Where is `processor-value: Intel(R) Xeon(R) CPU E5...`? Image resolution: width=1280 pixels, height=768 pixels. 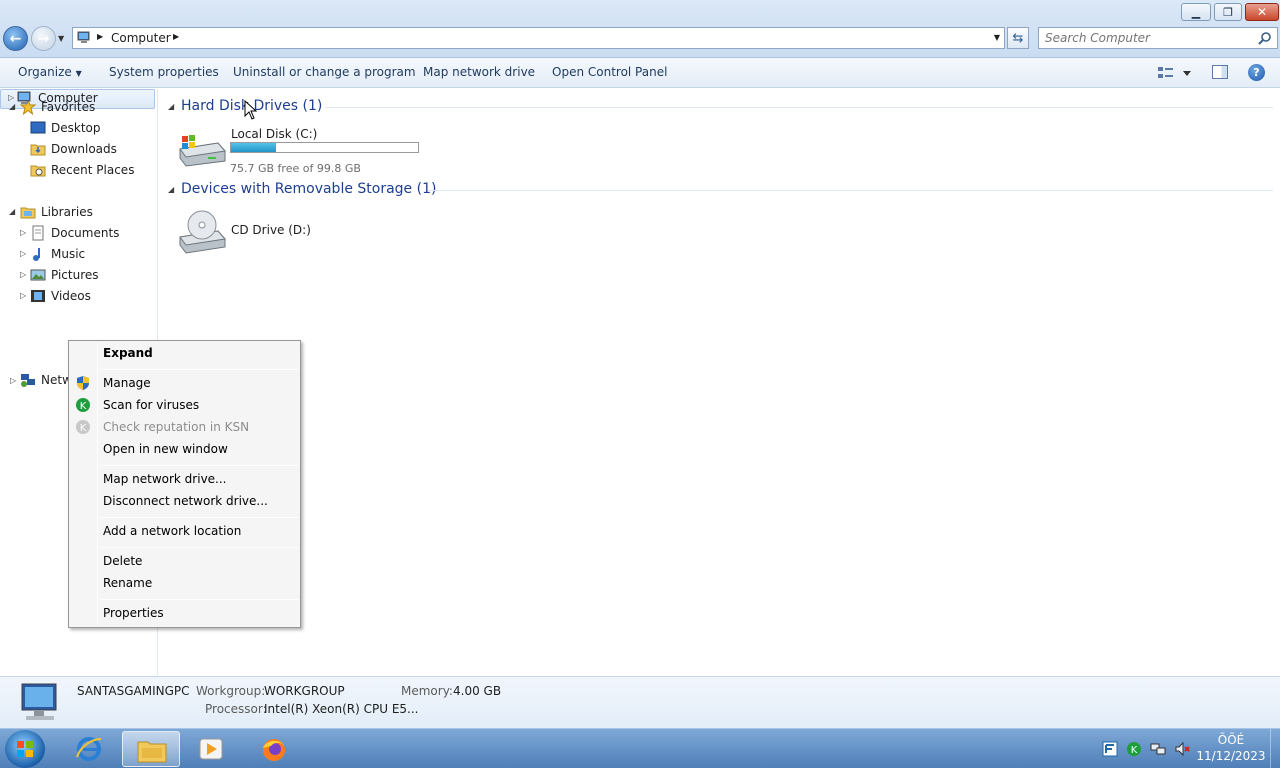 processor-value: Intel(R) Xeon(R) CPU E5... is located at coordinates (341, 709).